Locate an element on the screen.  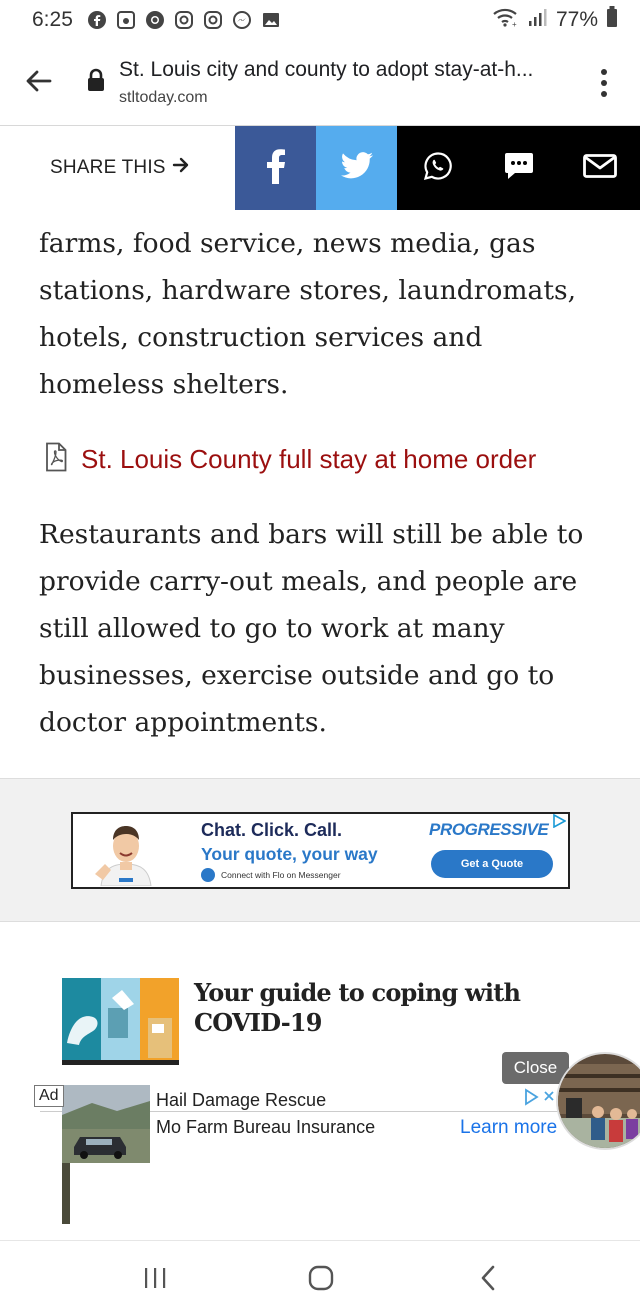
notification-icons is located at coordinates (184, 20).